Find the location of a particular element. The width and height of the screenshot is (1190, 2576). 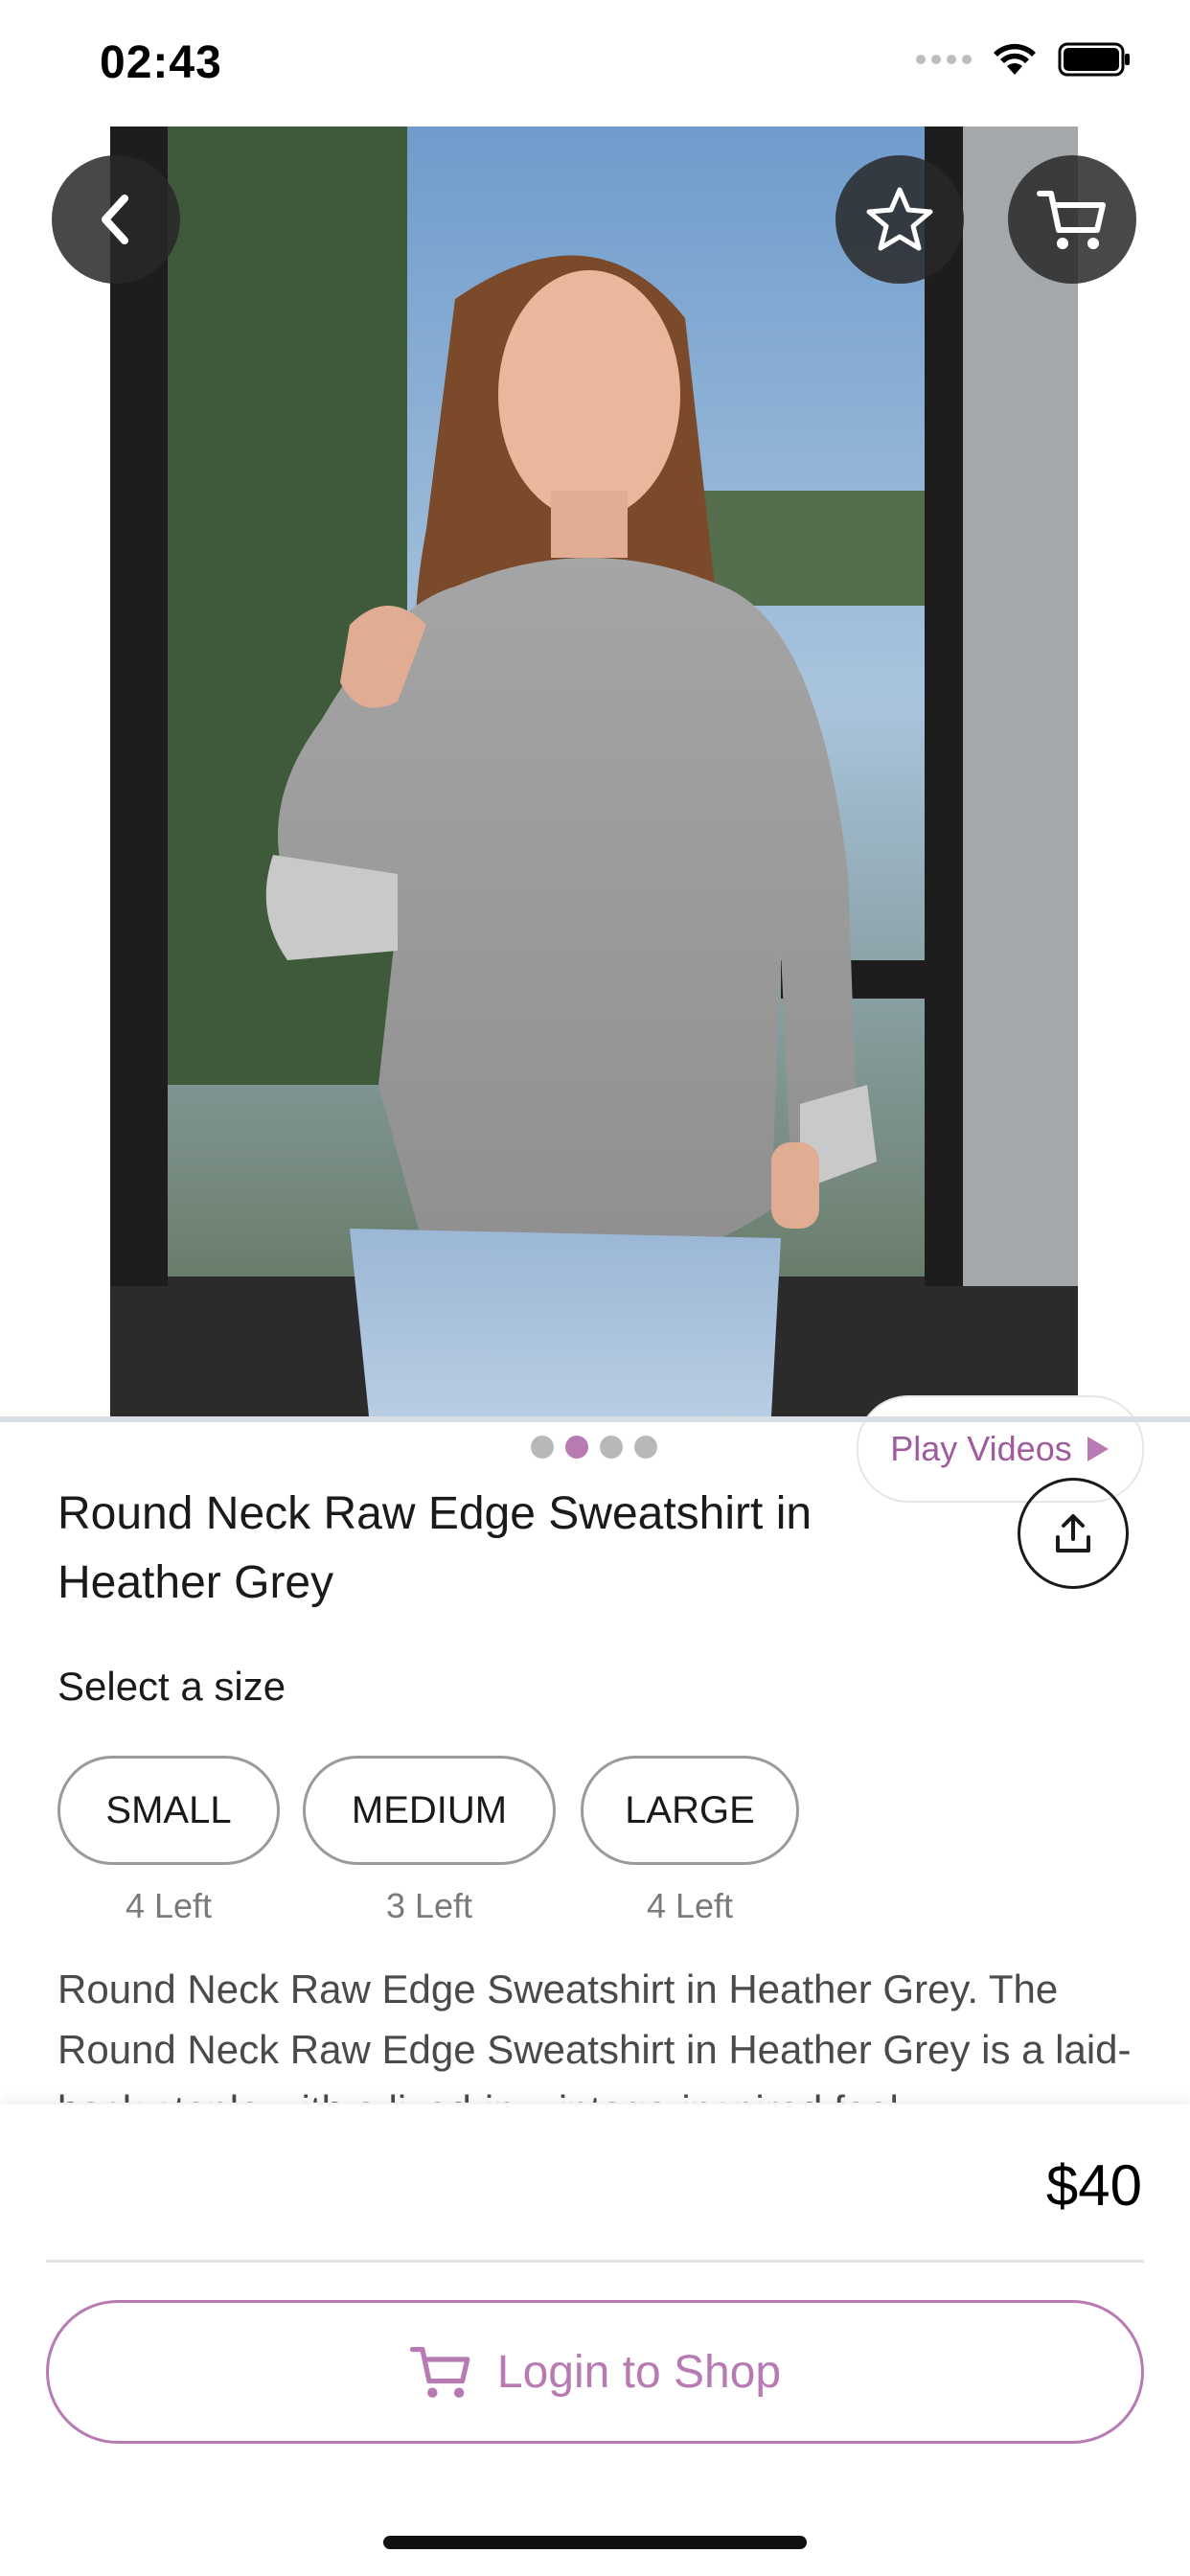

stock-count-small: 4 Left is located at coordinates (169, 1905).